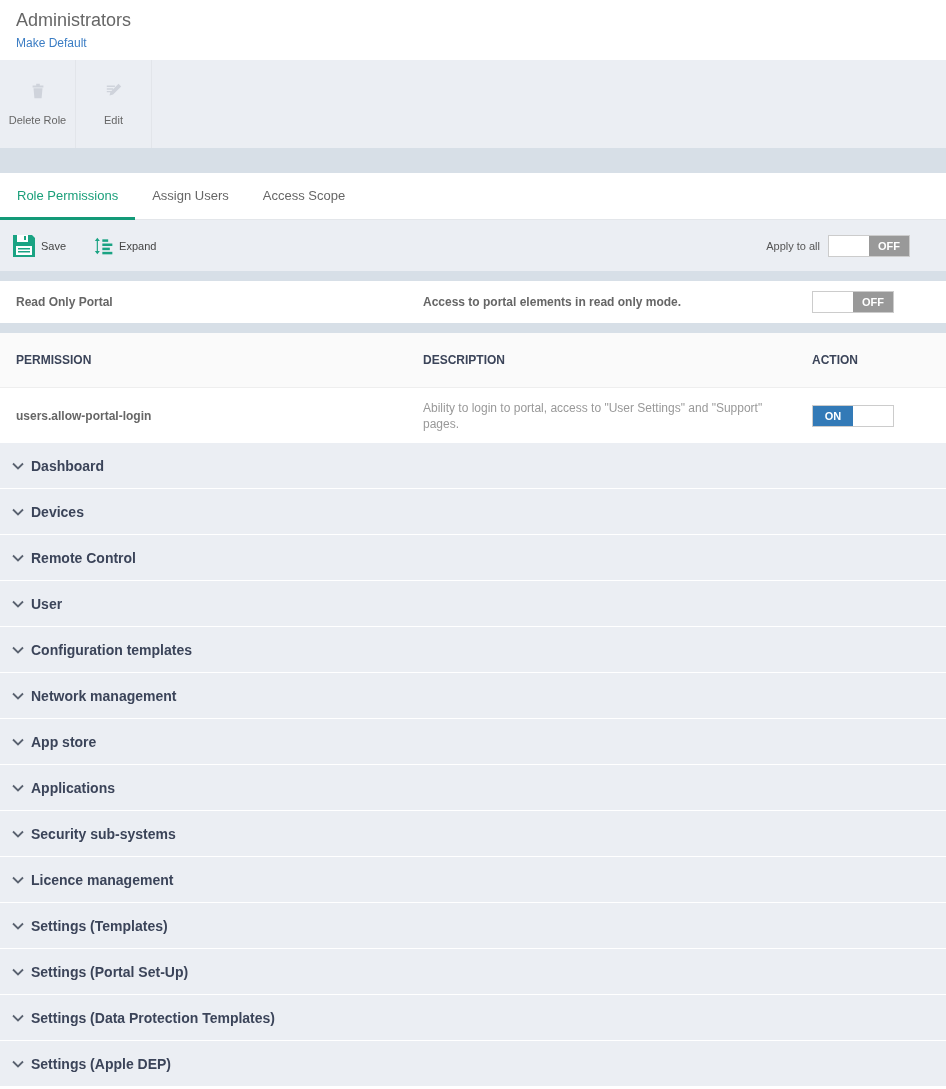  Describe the element at coordinates (853, 415) in the screenshot. I see `toggle-switch: ON` at that location.